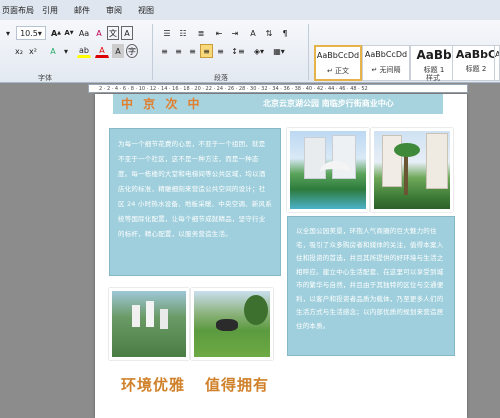 This screenshot has width=500, height=418. Describe the element at coordinates (56, 33) in the screenshot. I see `font-grow-icon: A ▲` at that location.